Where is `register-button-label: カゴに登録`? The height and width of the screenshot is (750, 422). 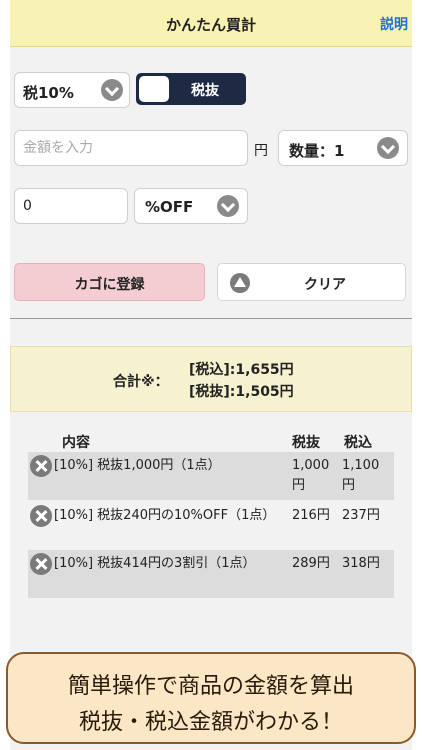 register-button-label: カゴに登録 is located at coordinates (109, 285).